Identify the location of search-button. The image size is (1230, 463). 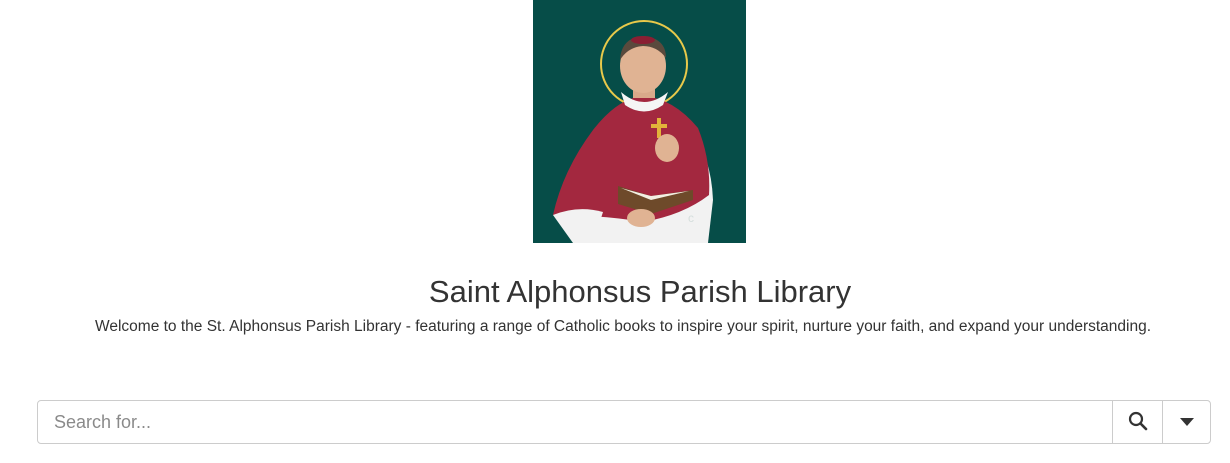
(1137, 422).